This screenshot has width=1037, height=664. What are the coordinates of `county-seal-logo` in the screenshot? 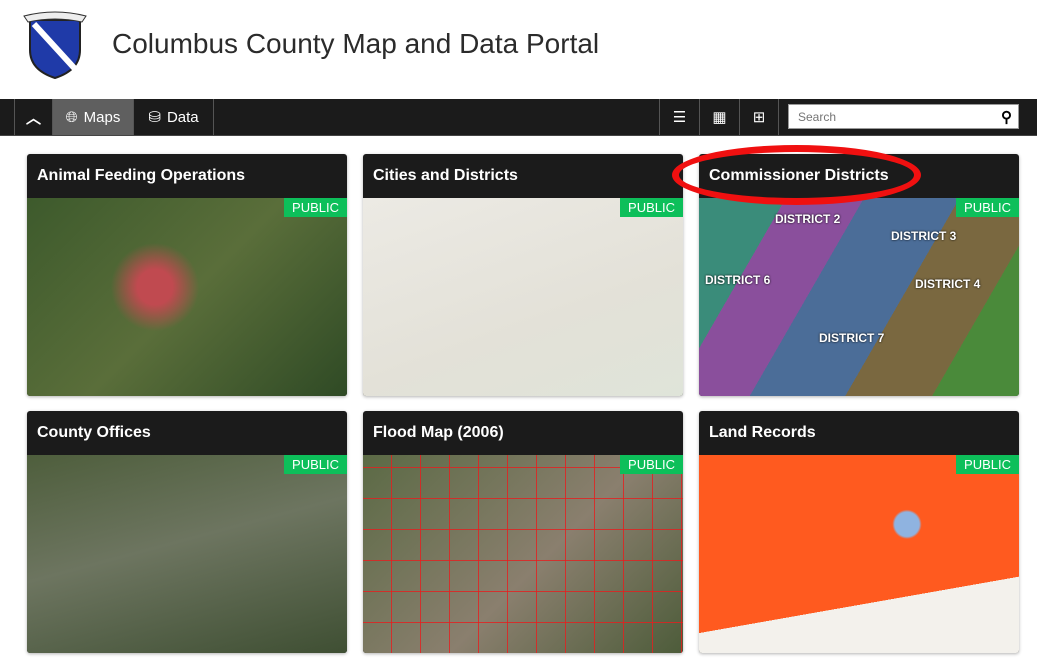 It's located at (55, 45).